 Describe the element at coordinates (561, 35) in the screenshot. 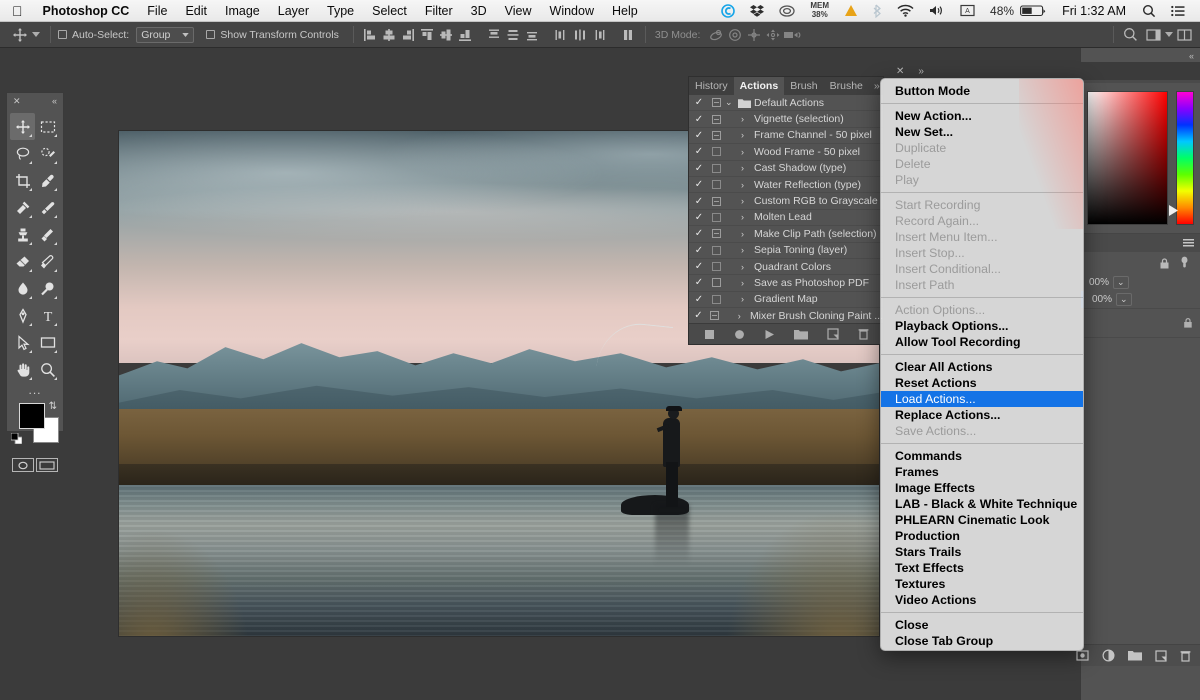

I see `distribute-left-edges-icon` at that location.